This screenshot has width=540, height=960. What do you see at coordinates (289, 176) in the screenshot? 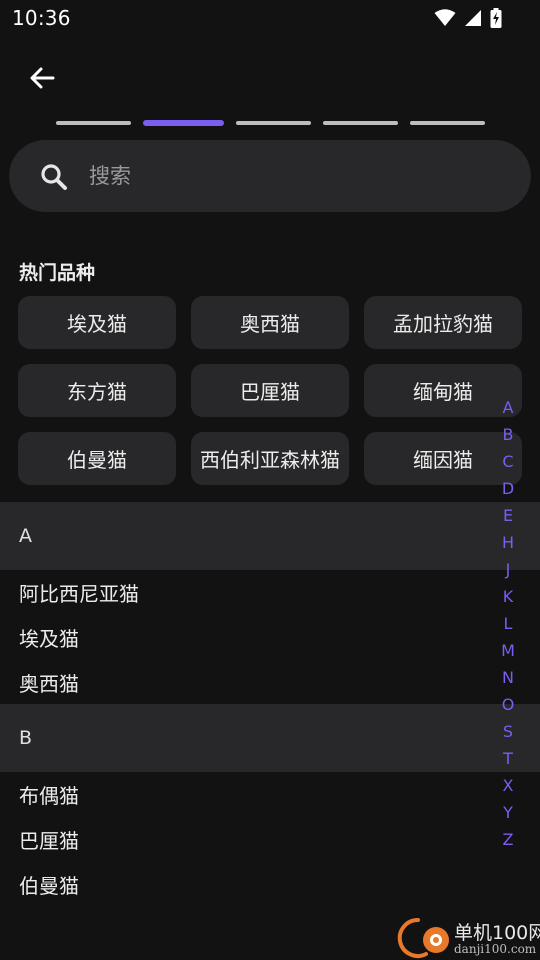
I see `search-input` at bounding box center [289, 176].